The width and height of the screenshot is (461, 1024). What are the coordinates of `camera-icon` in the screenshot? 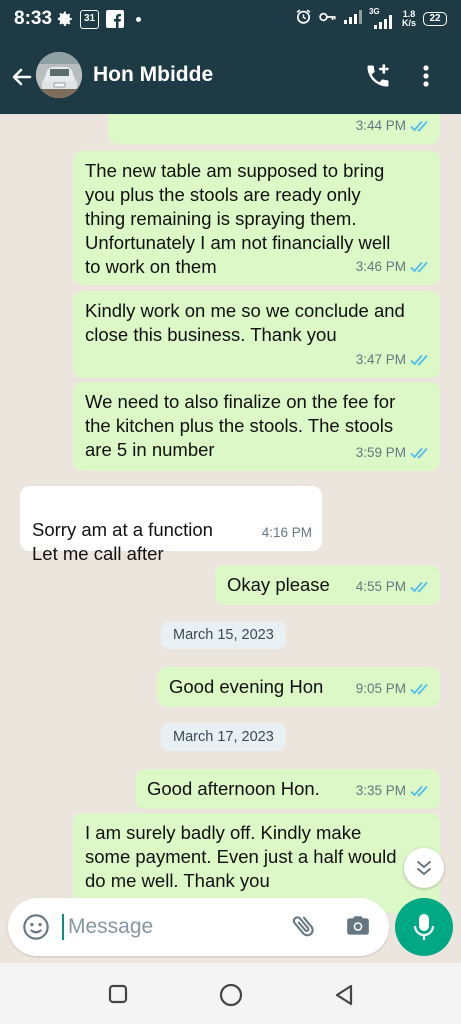 It's located at (358, 928).